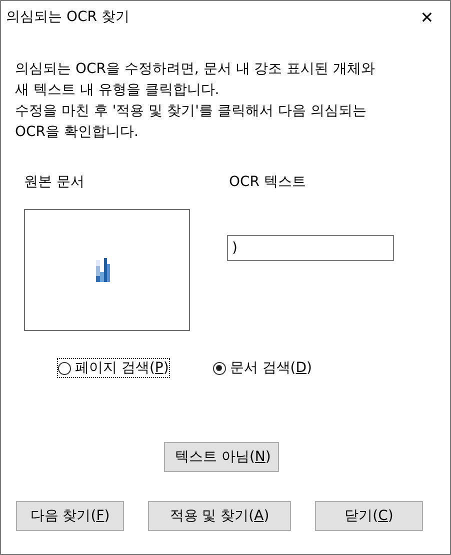  What do you see at coordinates (221, 457) in the screenshot?
I see `not-text-button: 텍스트 아님(N)` at bounding box center [221, 457].